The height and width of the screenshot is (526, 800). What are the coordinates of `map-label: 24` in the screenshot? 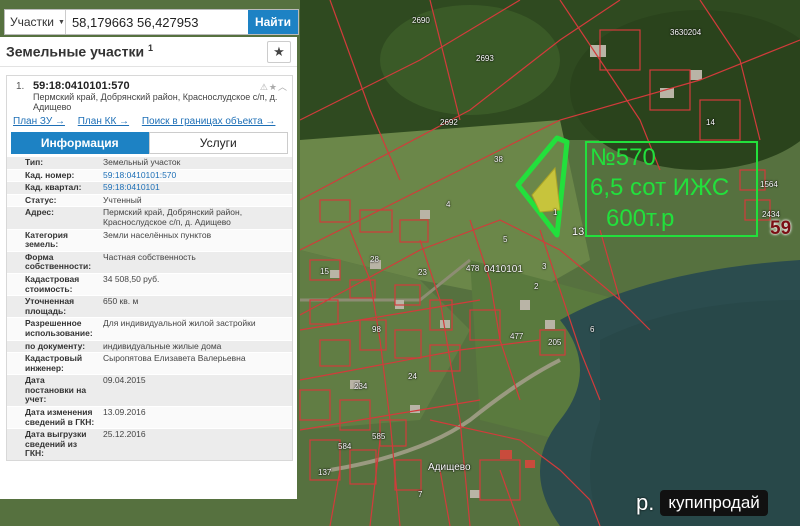 It's located at (412, 376).